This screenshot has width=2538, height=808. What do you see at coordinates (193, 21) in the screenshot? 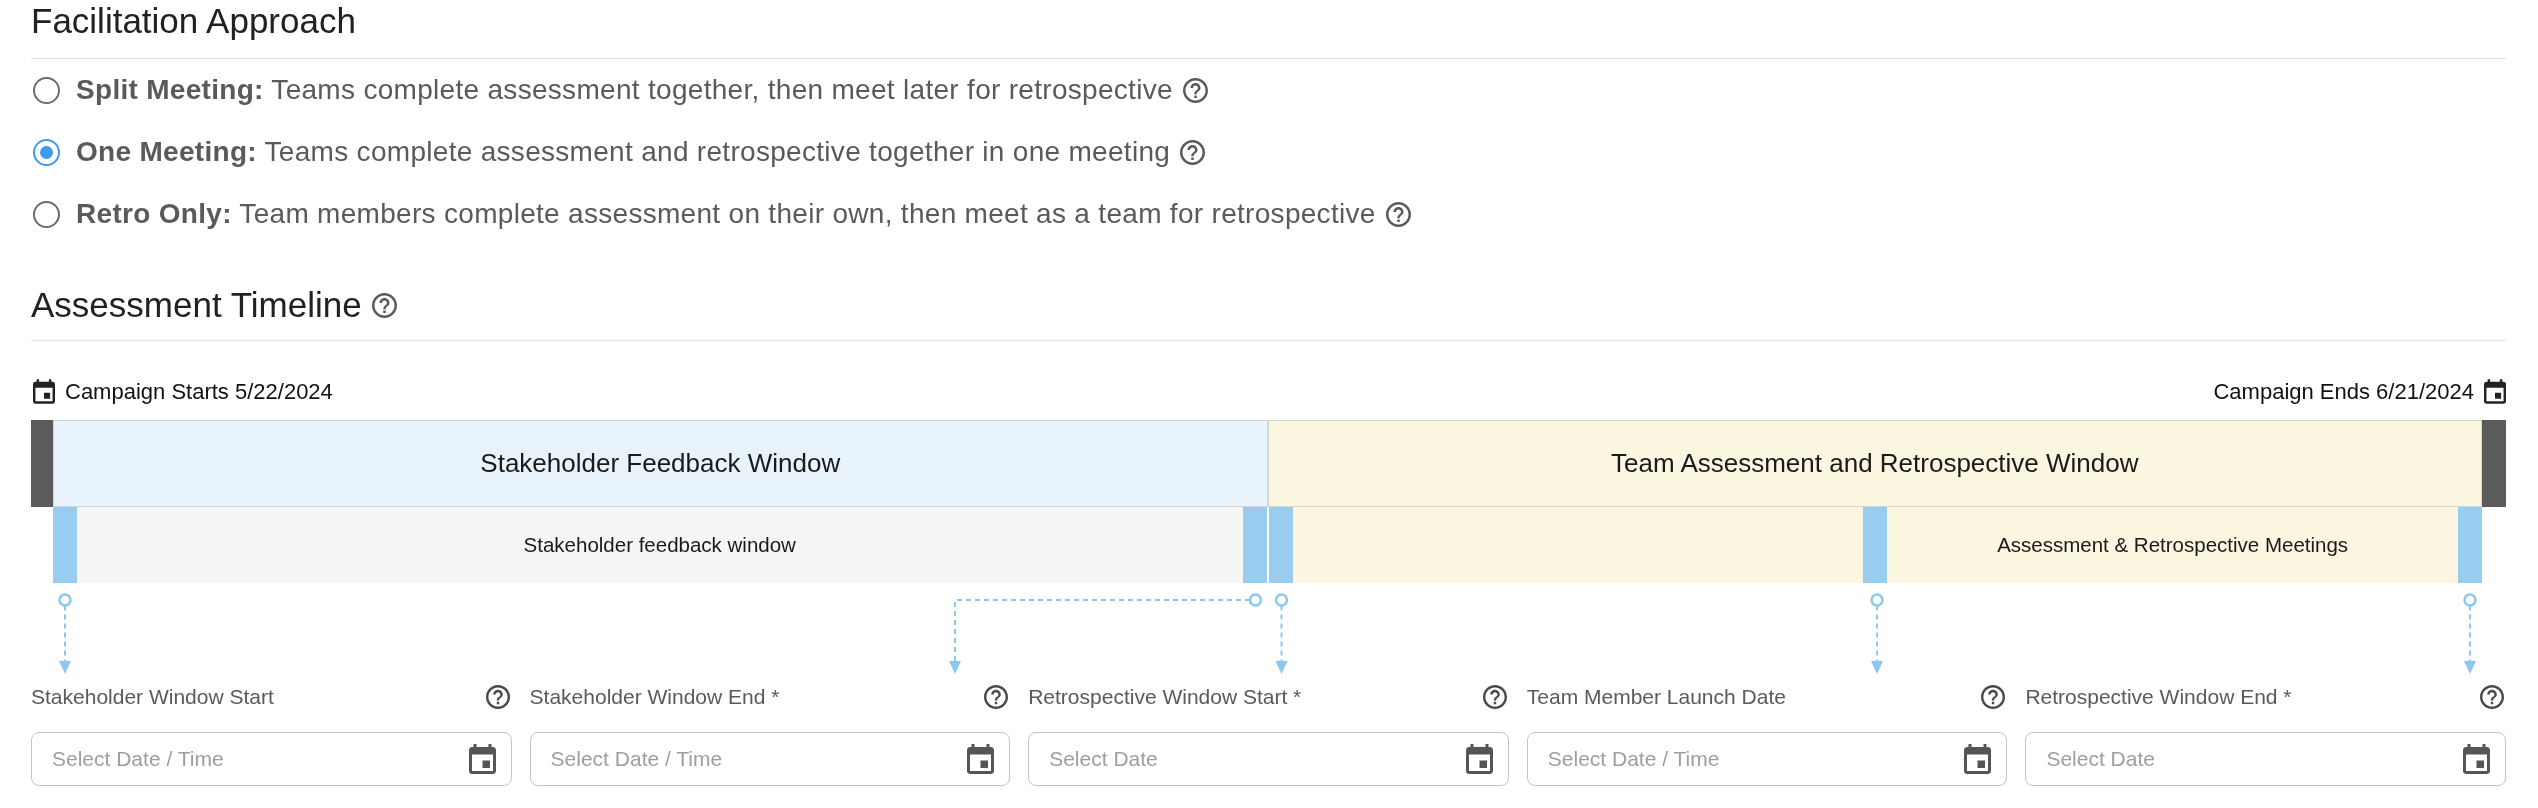
I see `section-heading: Facilitation Approach` at bounding box center [193, 21].